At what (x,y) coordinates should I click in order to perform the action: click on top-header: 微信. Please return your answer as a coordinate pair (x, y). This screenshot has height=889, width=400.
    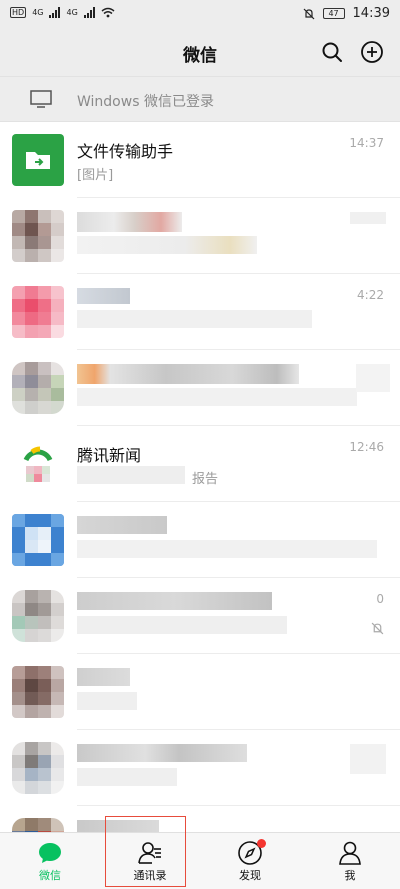
    Looking at the image, I should click on (200, 52).